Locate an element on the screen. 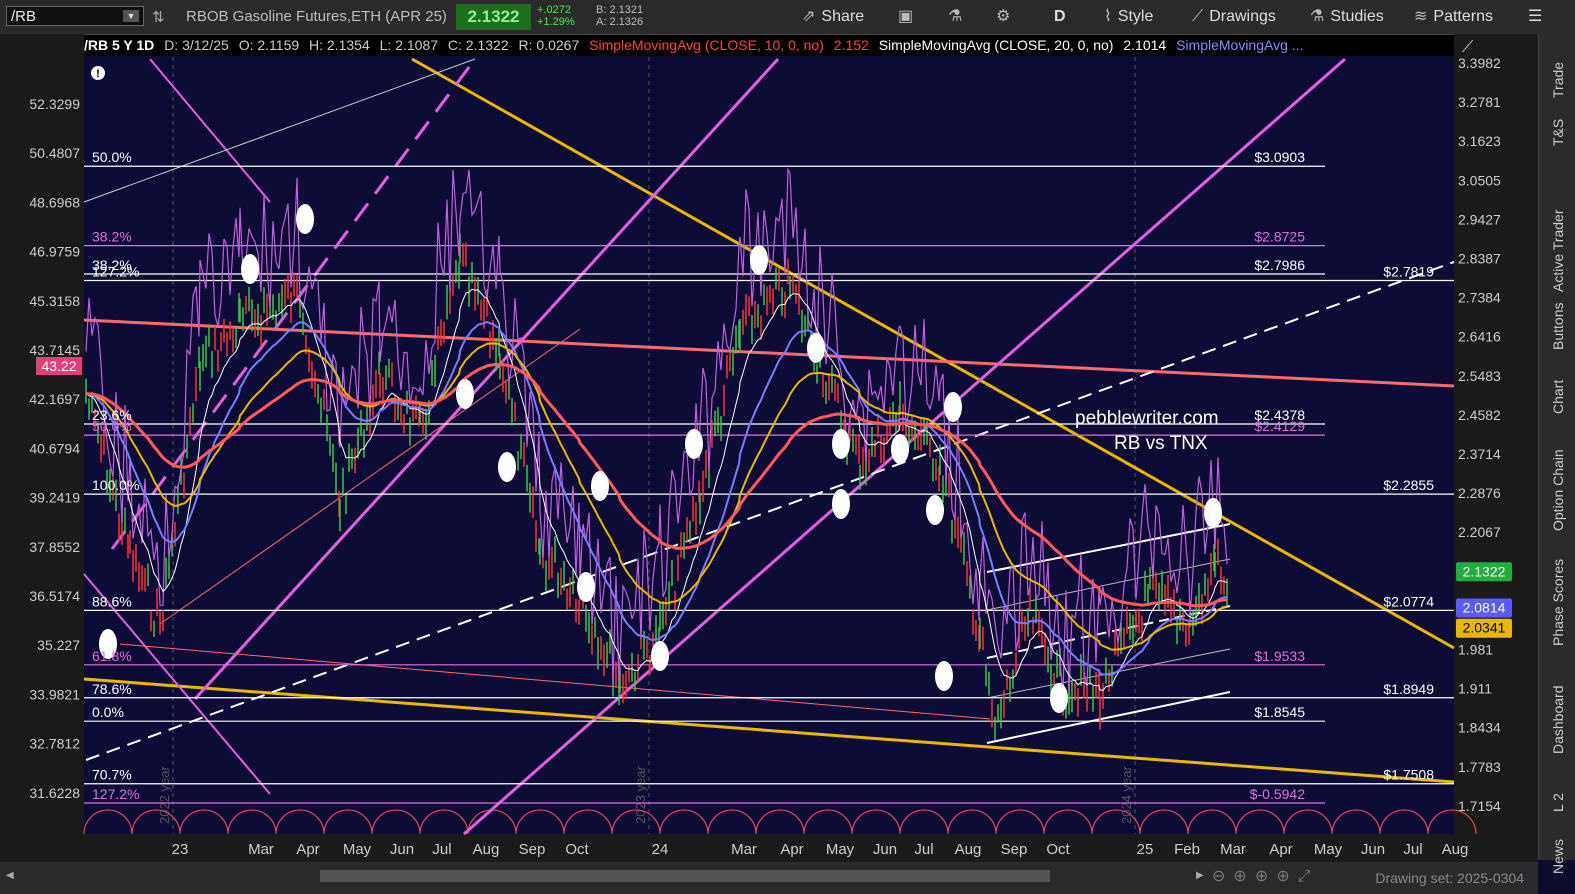 This screenshot has height=894, width=1575. scroll-right-icon: ▶ is located at coordinates (1200, 875).